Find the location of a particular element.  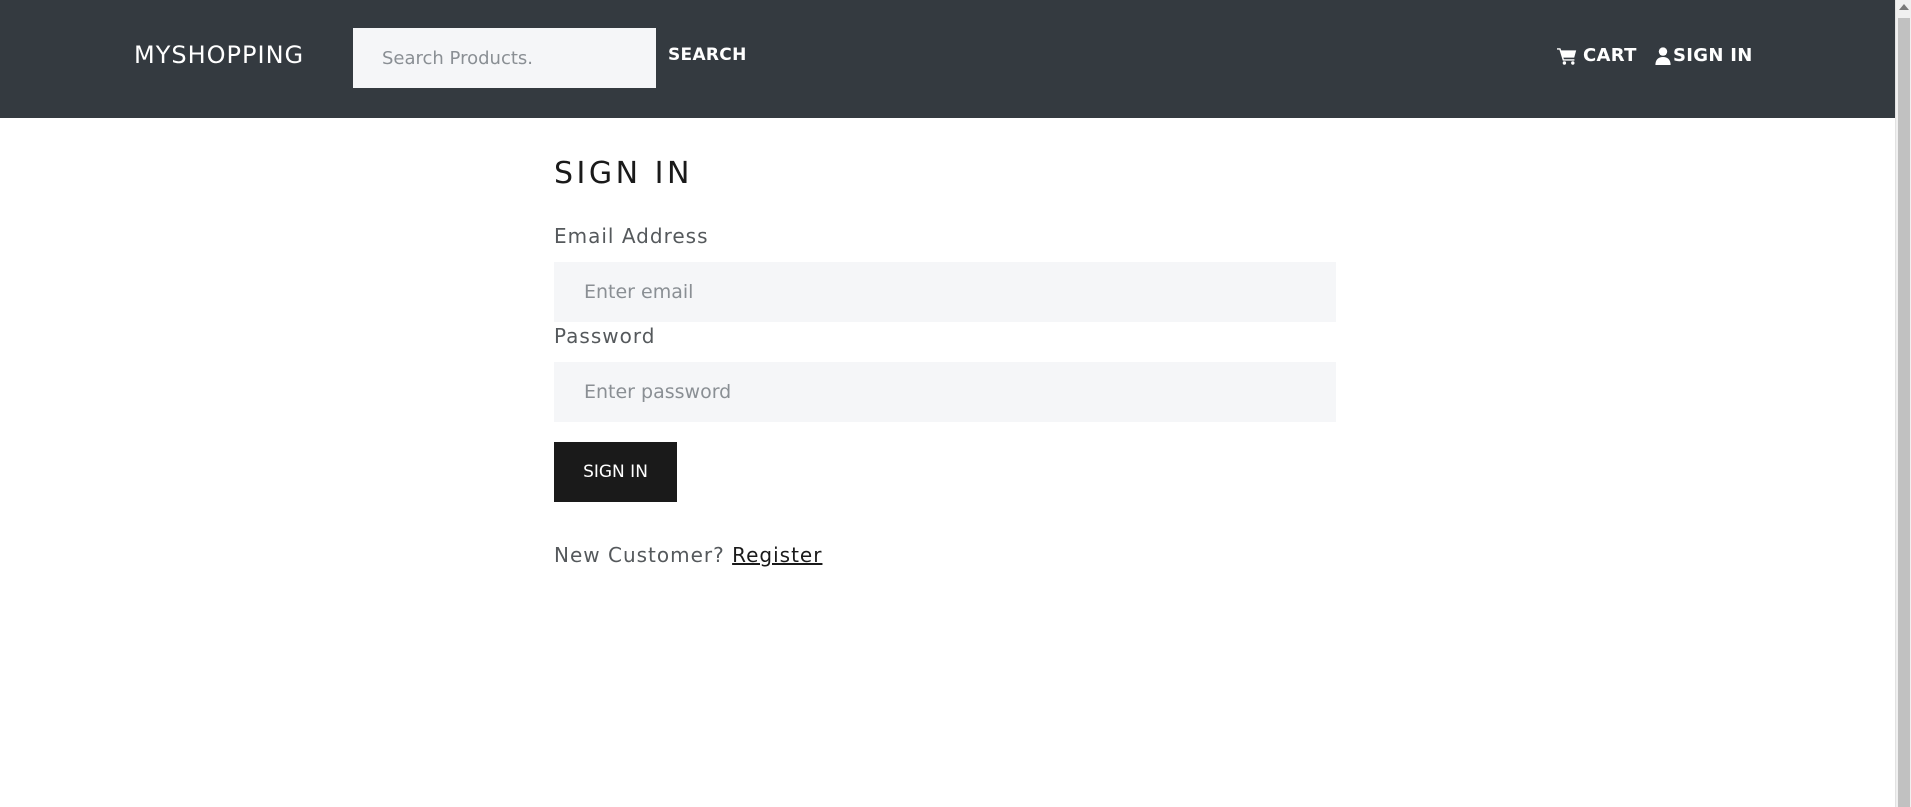

cart-link: CART is located at coordinates (1597, 55).